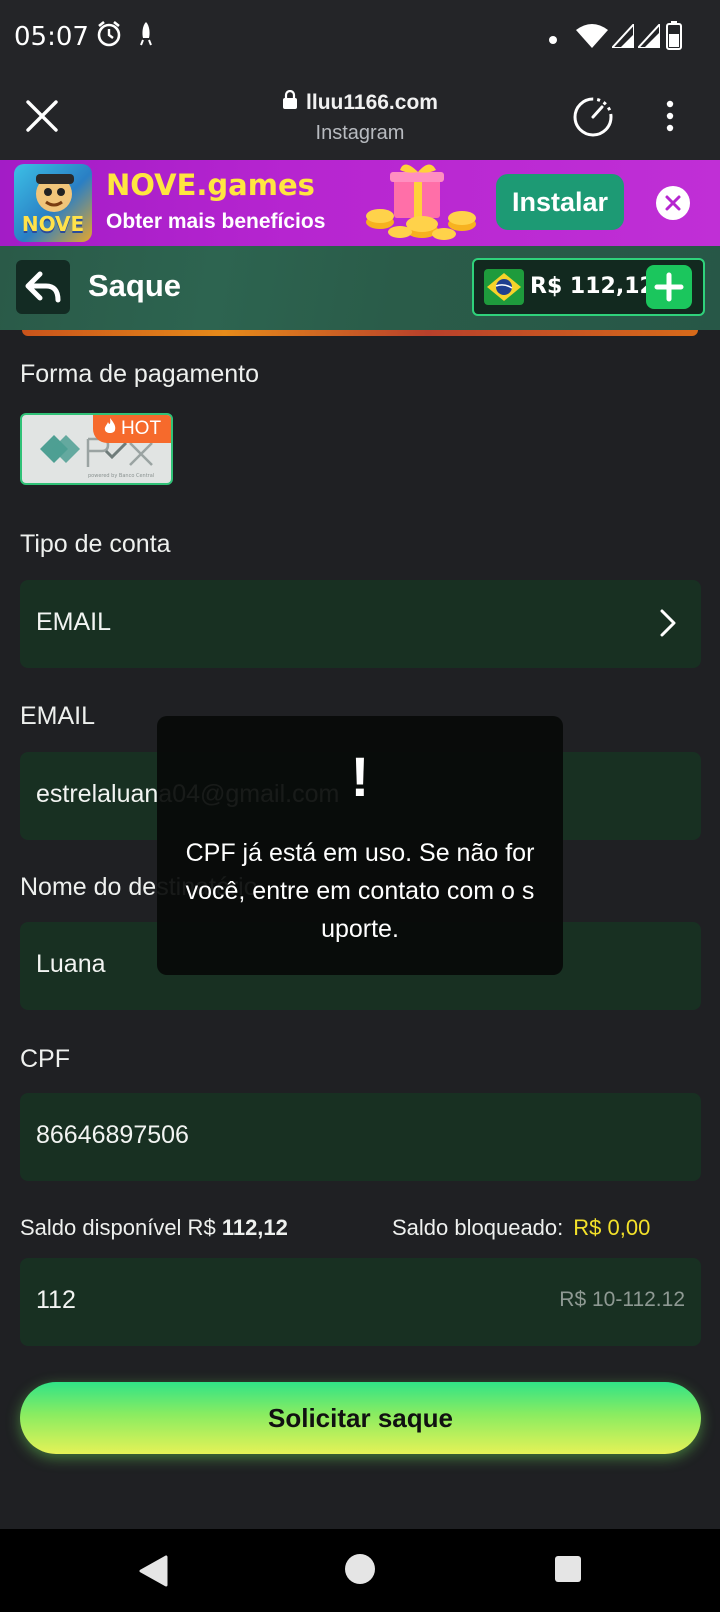 This screenshot has height=1612, width=720. I want to click on app-header: Saque R$ 112,12, so click(360, 288).